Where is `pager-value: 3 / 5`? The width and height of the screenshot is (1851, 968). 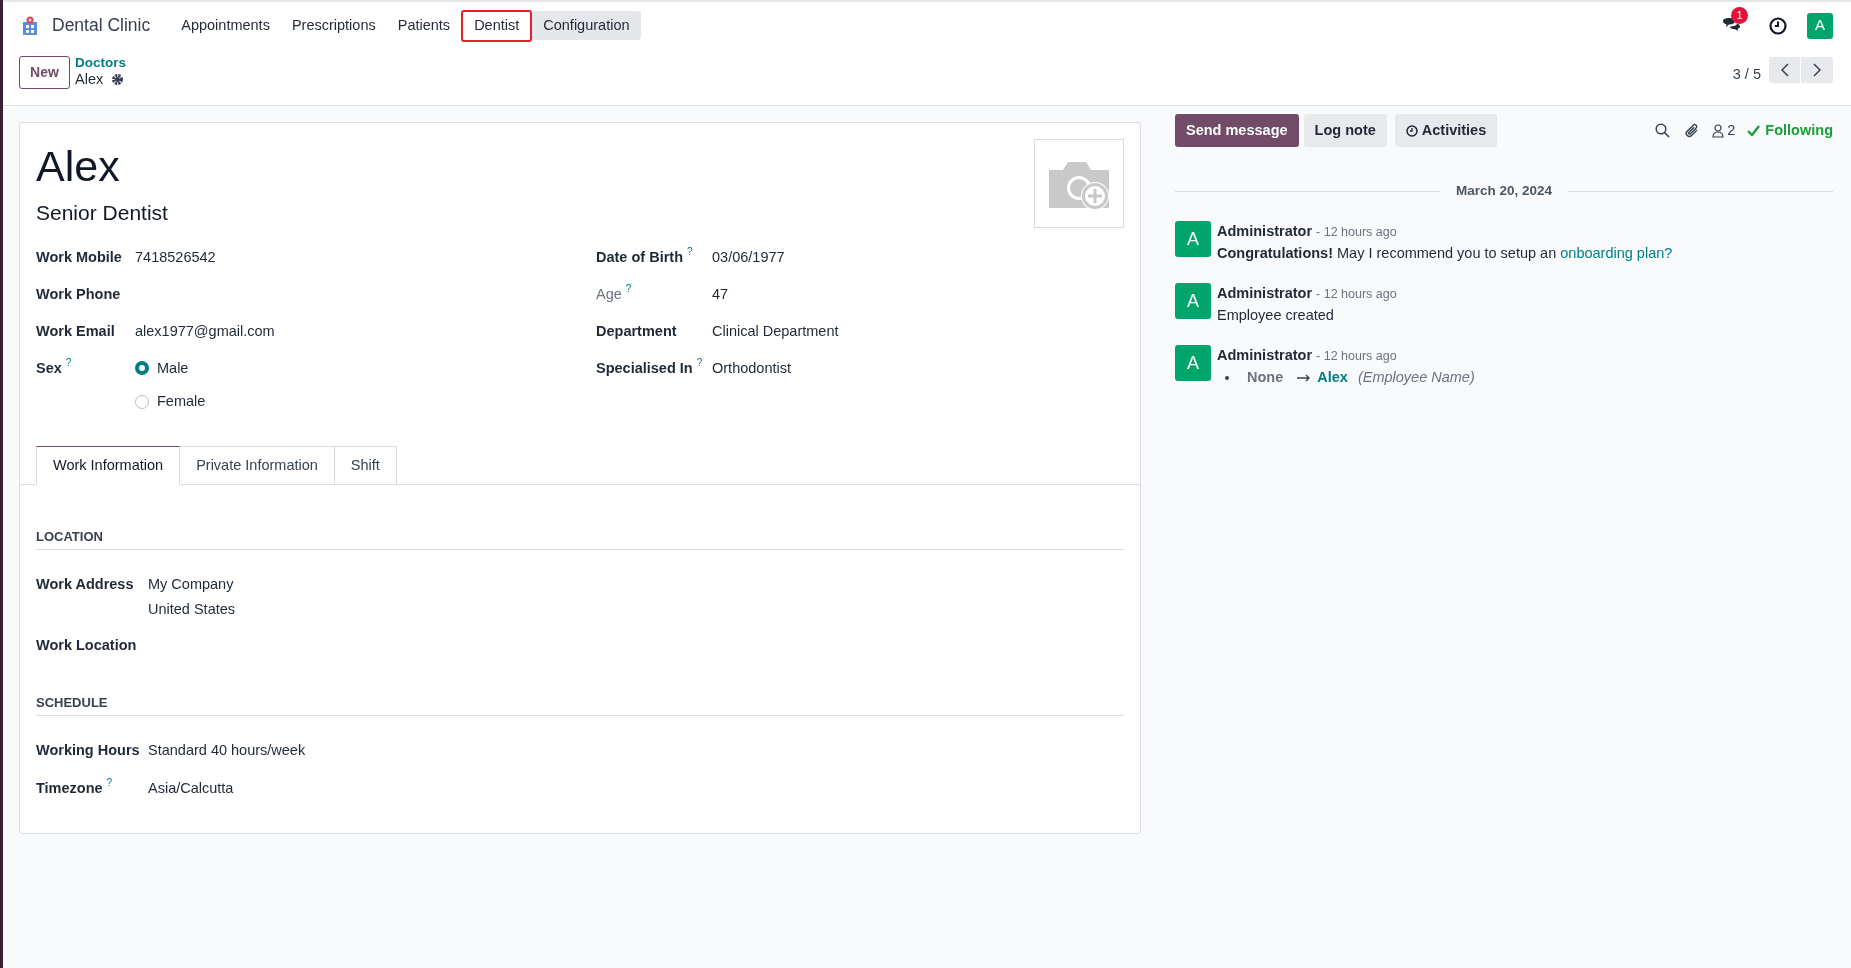 pager-value: 3 / 5 is located at coordinates (1746, 74).